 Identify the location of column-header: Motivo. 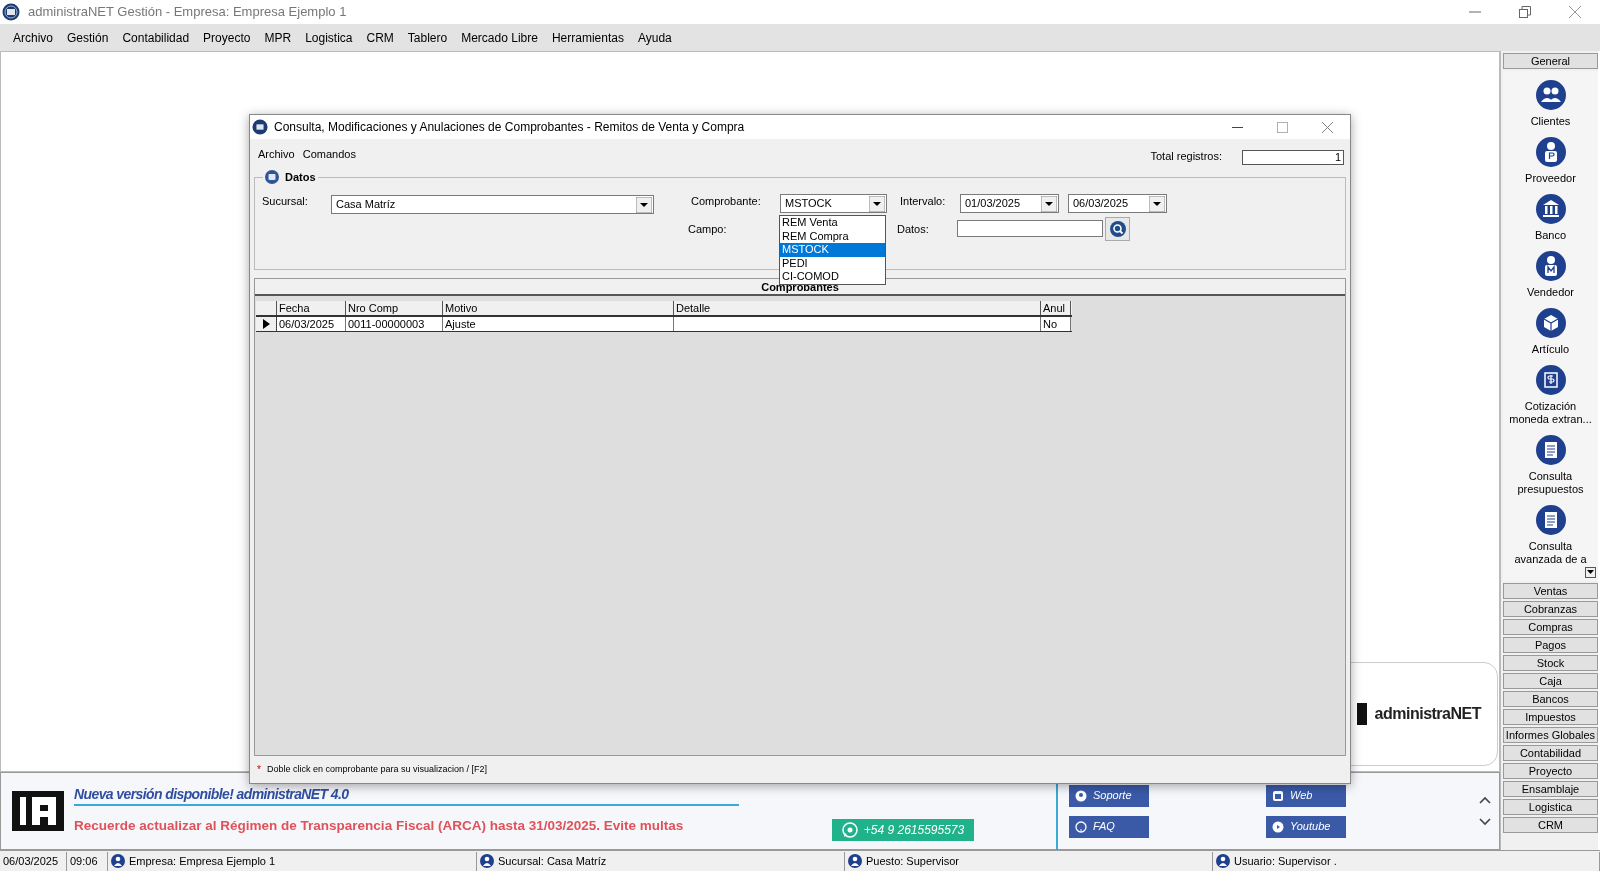
(558, 308).